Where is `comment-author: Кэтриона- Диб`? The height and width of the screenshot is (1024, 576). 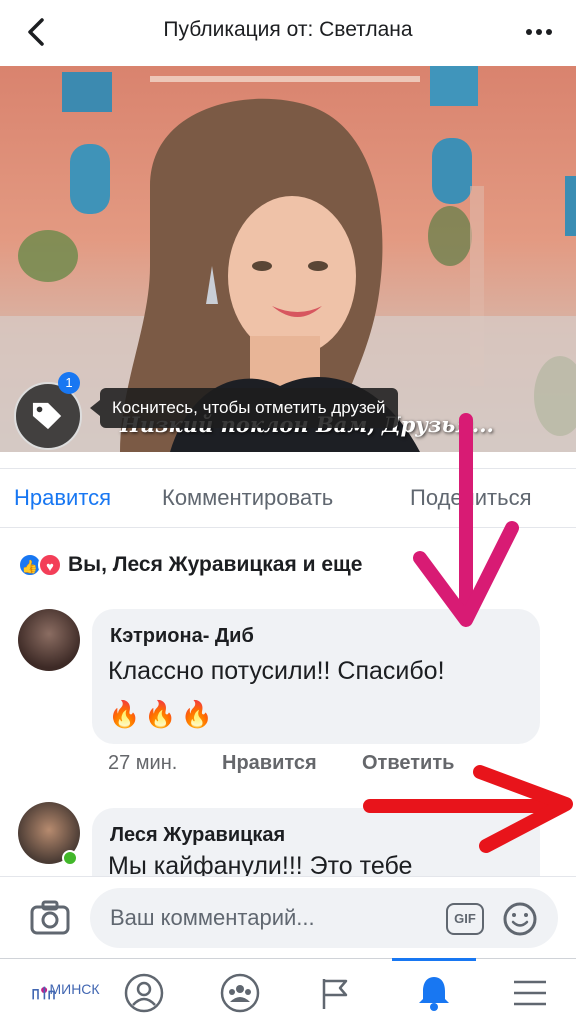 comment-author: Кэтриона- Диб is located at coordinates (182, 636).